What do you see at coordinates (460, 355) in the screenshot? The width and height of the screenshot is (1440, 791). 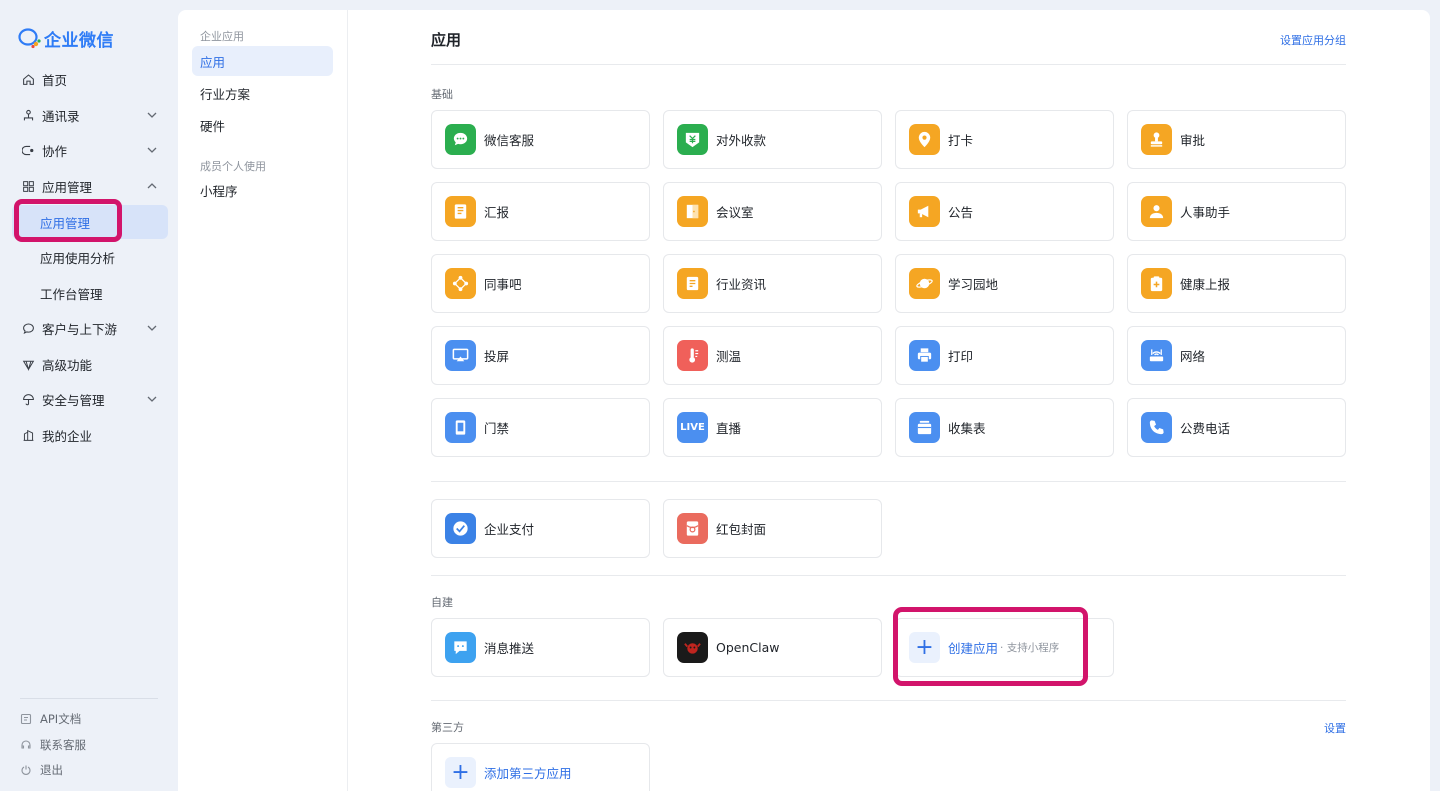 I see `screen-cast-icon` at bounding box center [460, 355].